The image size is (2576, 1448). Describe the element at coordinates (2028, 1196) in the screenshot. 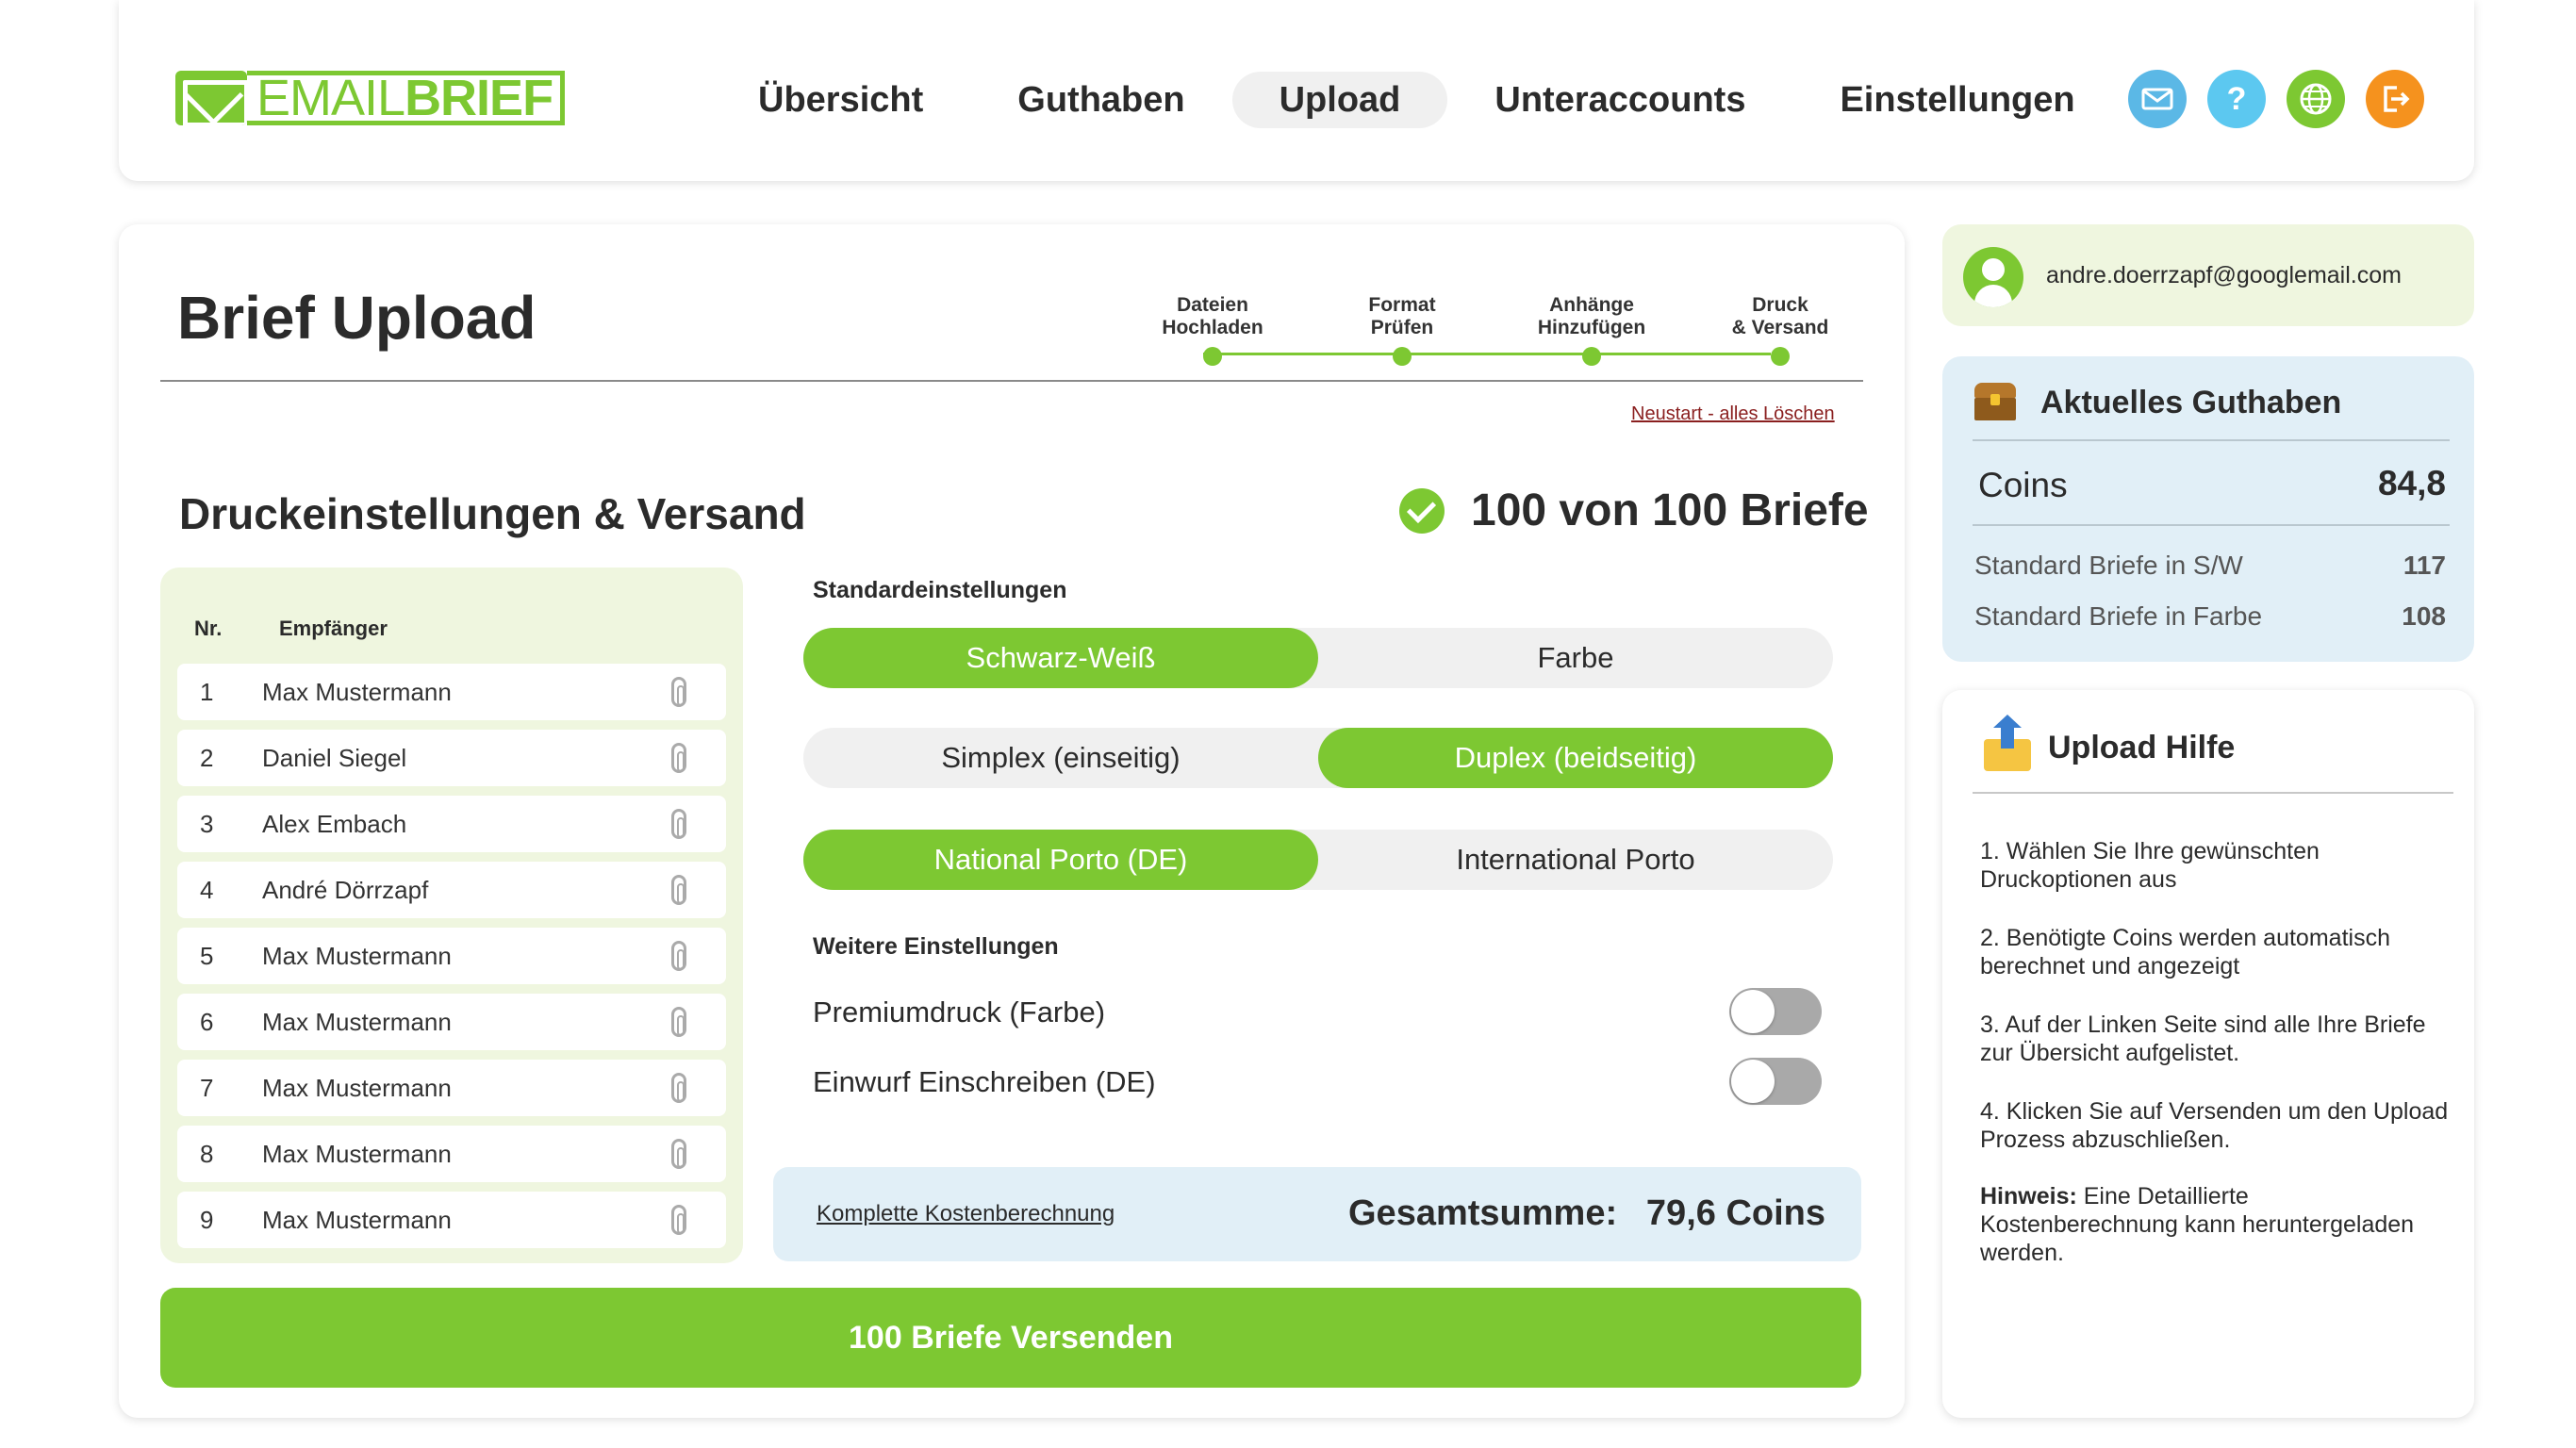

I see `hint-label: Hinweis:` at that location.